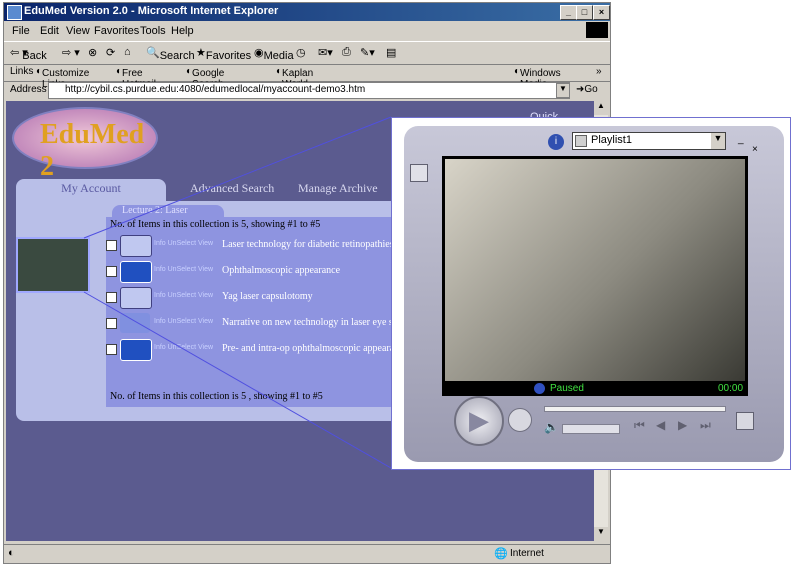 The image size is (796, 568). What do you see at coordinates (551, 427) in the screenshot?
I see `volume-icon: 🔈` at bounding box center [551, 427].